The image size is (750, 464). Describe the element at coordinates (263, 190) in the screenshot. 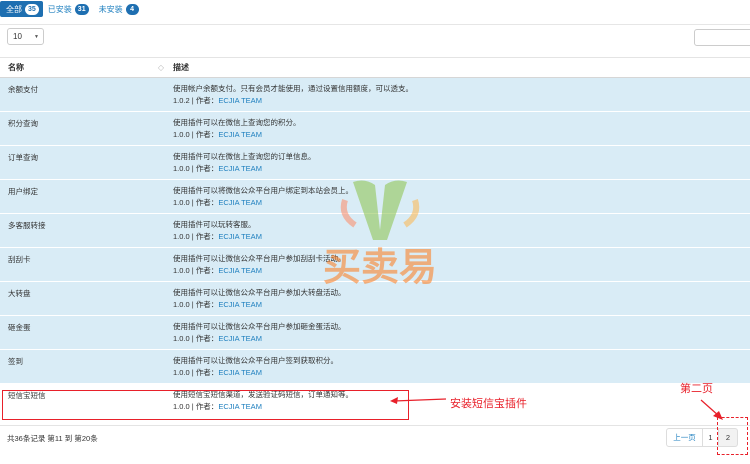

I see `plugin-description: 使用插件可以将微信公众平台用户绑定到本站会员上。` at that location.